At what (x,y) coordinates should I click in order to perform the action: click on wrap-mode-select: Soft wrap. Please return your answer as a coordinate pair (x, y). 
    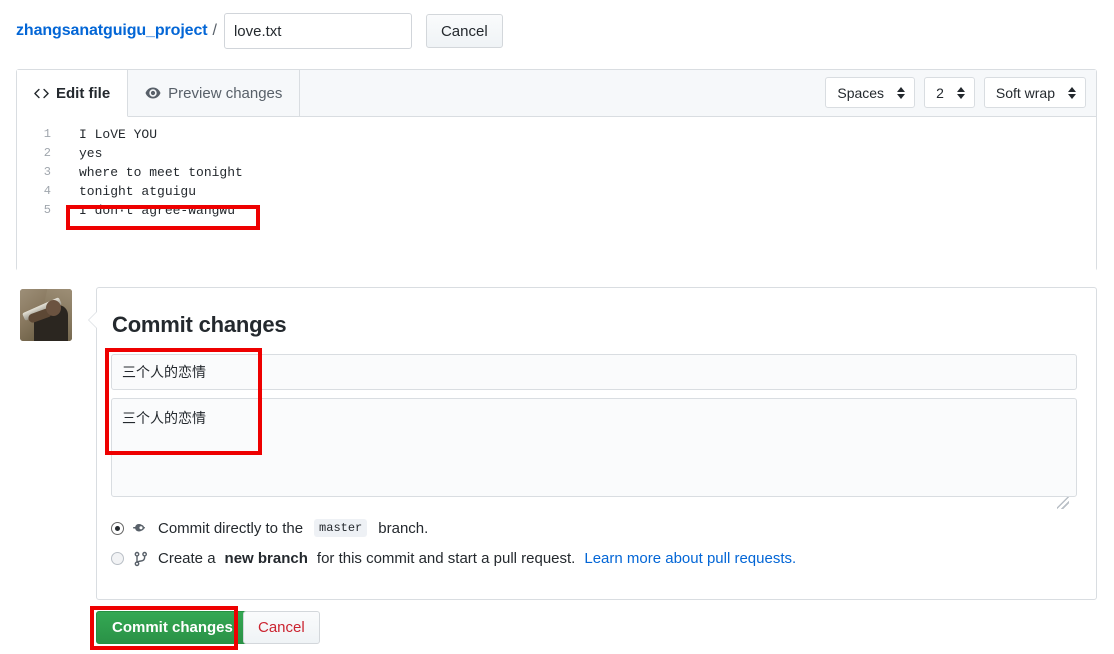
    Looking at the image, I should click on (1034, 92).